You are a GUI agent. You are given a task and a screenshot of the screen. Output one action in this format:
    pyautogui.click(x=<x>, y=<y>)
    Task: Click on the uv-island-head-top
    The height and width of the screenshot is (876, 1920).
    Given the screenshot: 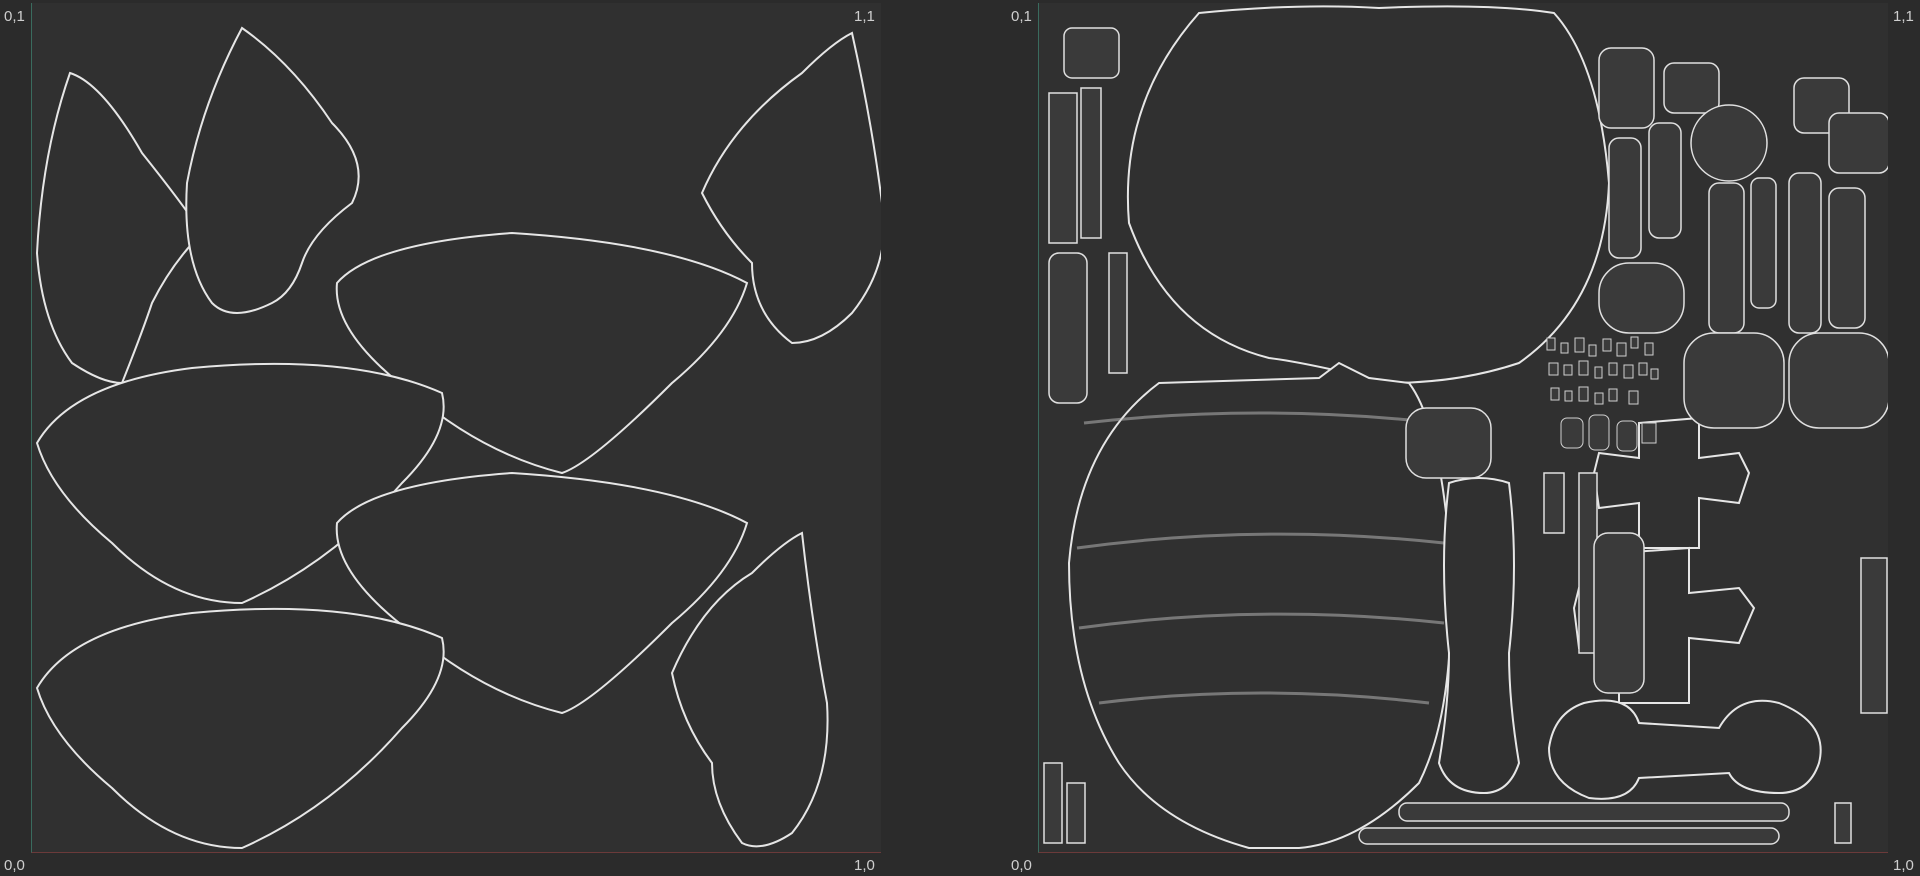 What is the action you would take?
    pyautogui.click(x=1368, y=195)
    